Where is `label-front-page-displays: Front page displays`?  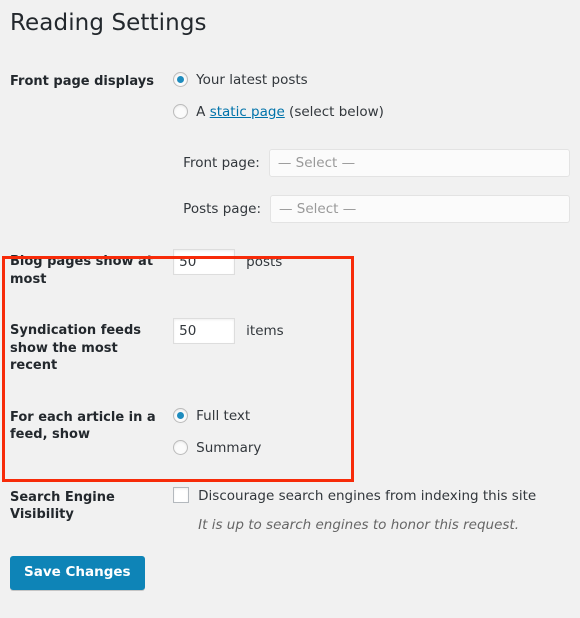
label-front-page-displays: Front page displays is located at coordinates (82, 81).